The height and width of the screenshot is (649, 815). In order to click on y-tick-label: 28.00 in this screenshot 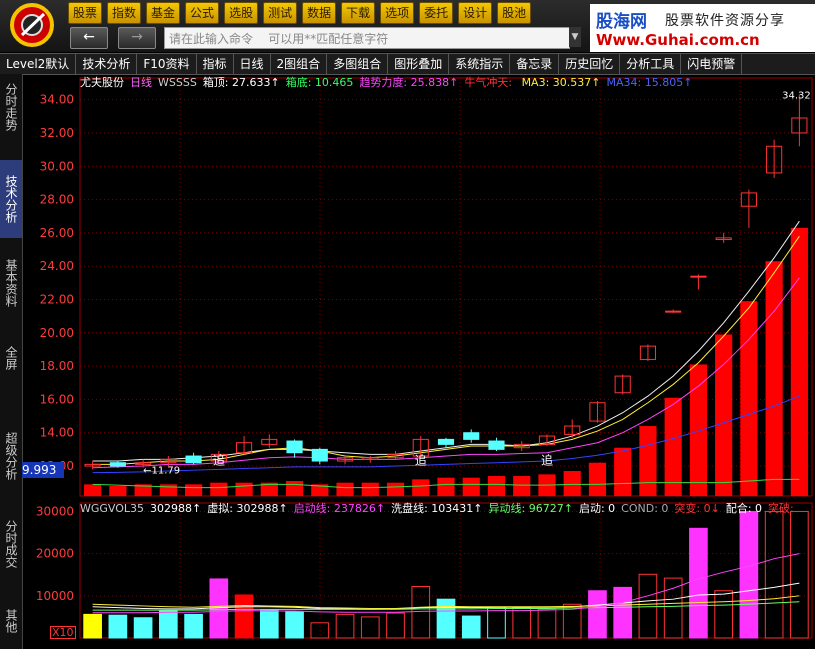, I will do `click(57, 200)`.